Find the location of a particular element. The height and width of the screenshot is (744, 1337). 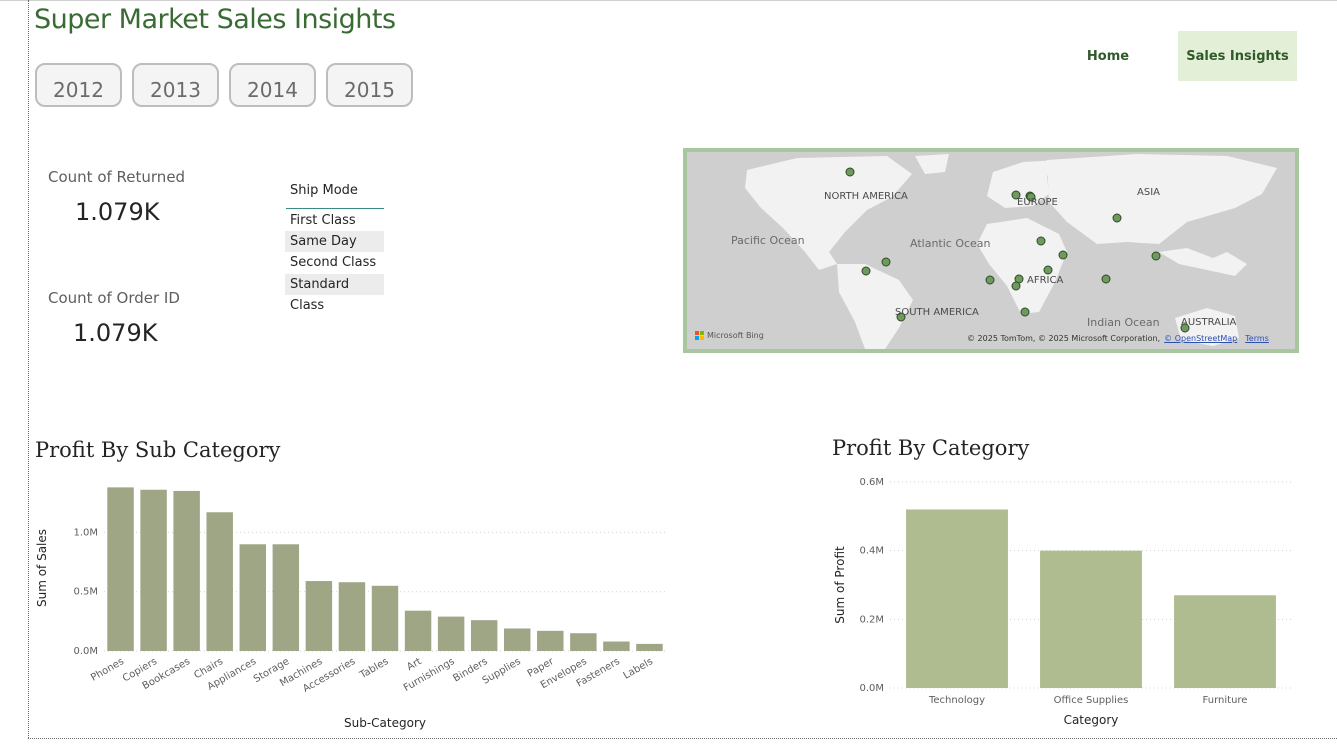

microsoft-bing-logo: Microsoft Bing is located at coordinates (729, 335).